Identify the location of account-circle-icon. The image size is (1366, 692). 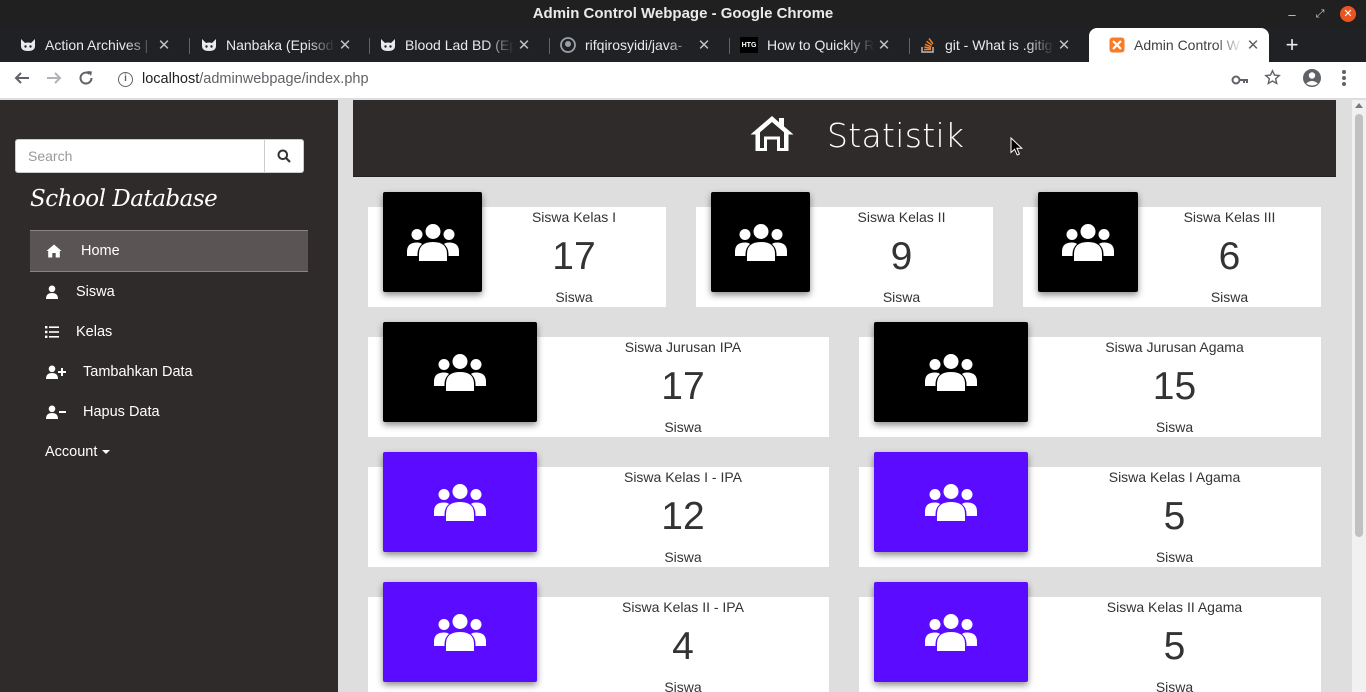
(1312, 78).